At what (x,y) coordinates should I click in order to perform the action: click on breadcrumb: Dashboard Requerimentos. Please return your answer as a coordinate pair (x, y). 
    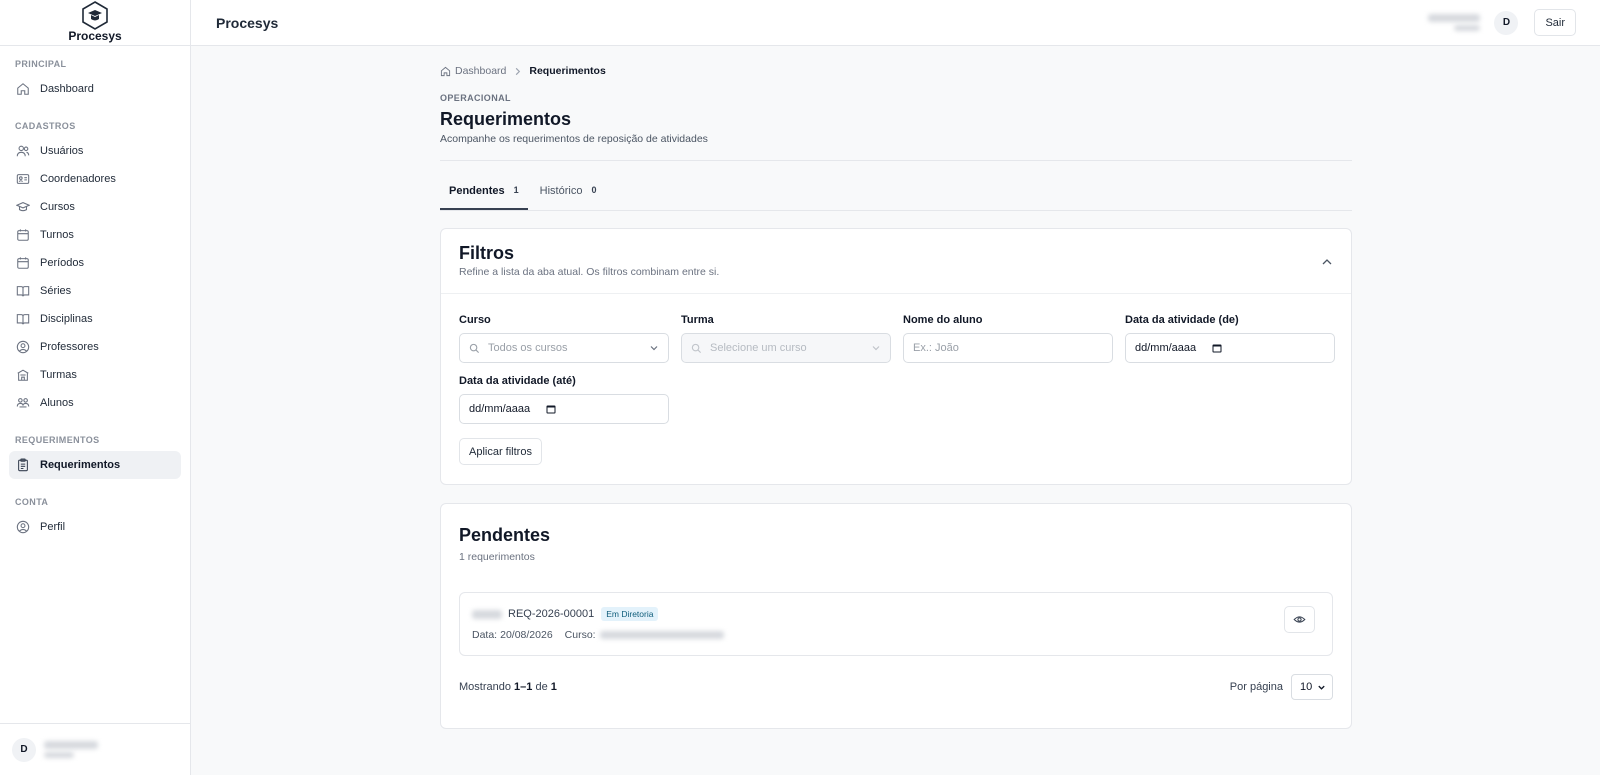
    Looking at the image, I should click on (896, 71).